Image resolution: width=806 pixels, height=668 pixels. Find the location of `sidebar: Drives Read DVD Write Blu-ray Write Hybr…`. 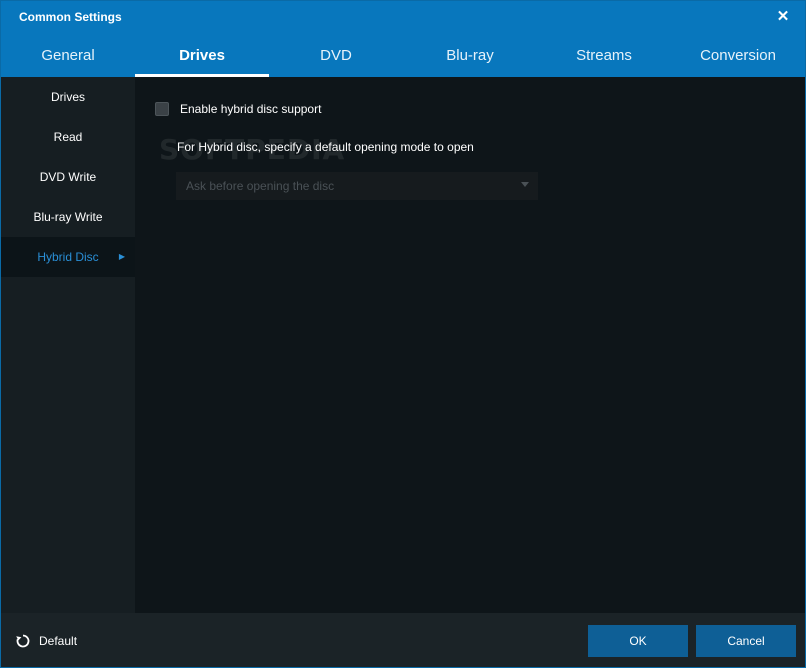

sidebar: Drives Read DVD Write Blu-ray Write Hybr… is located at coordinates (68, 345).